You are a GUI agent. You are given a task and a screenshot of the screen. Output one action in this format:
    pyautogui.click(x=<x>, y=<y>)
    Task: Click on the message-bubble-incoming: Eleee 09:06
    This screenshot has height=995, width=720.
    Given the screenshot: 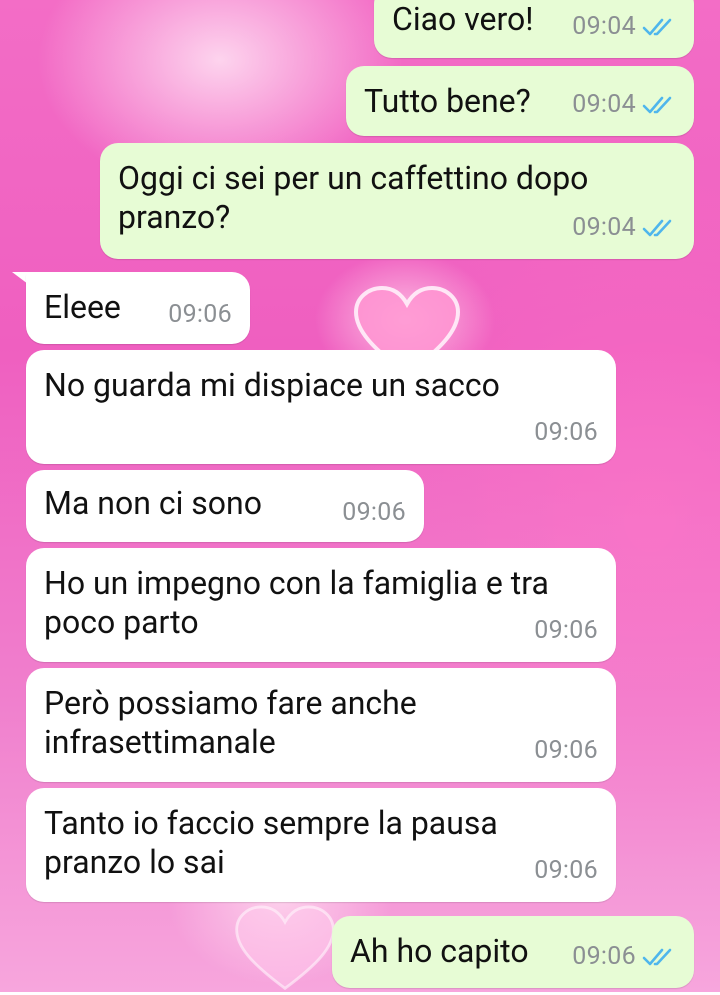 What is the action you would take?
    pyautogui.click(x=138, y=308)
    